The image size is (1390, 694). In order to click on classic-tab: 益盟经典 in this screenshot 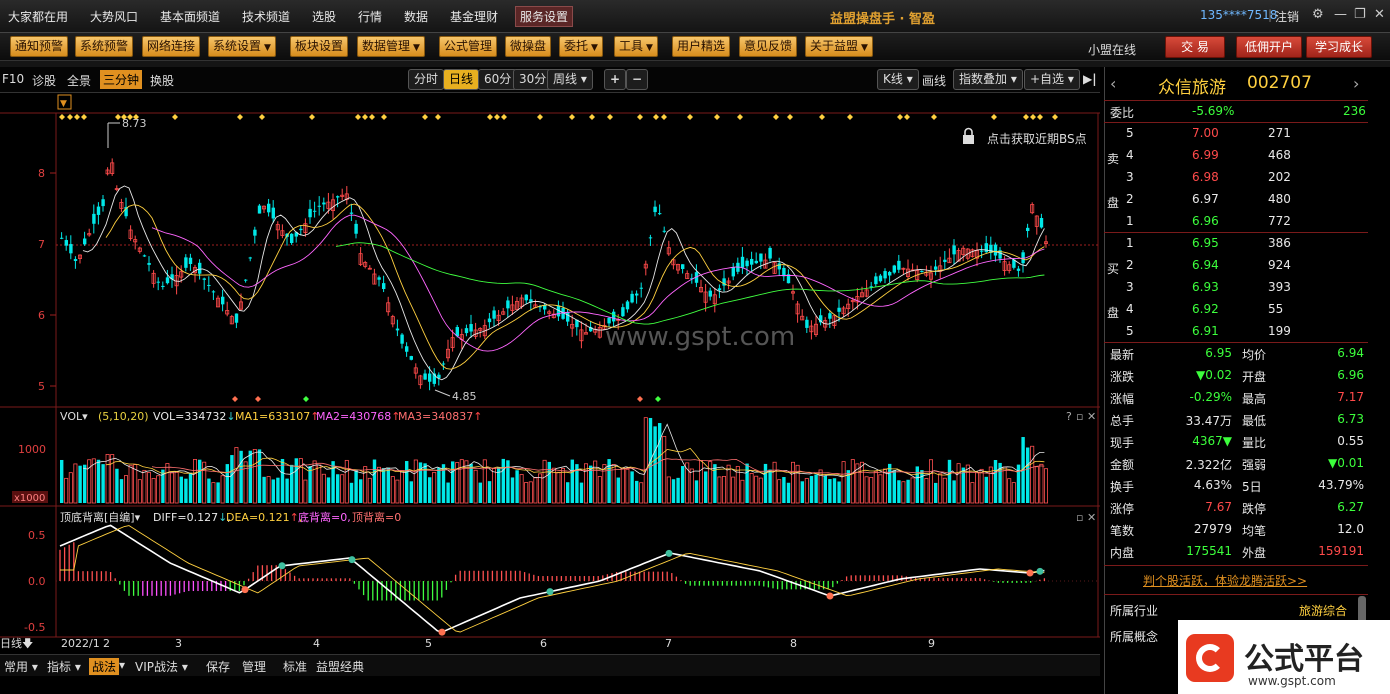, I will do `click(340, 666)`.